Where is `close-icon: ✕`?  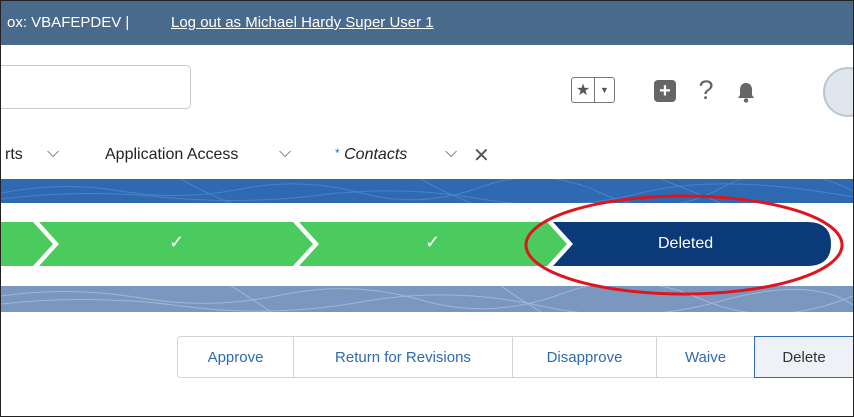
close-icon: ✕ is located at coordinates (481, 155).